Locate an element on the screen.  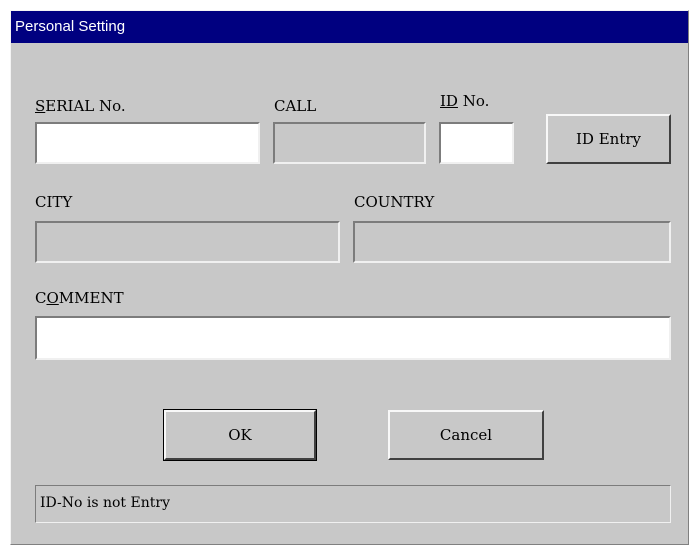
dialog-title: Personal Setting is located at coordinates (349, 27).